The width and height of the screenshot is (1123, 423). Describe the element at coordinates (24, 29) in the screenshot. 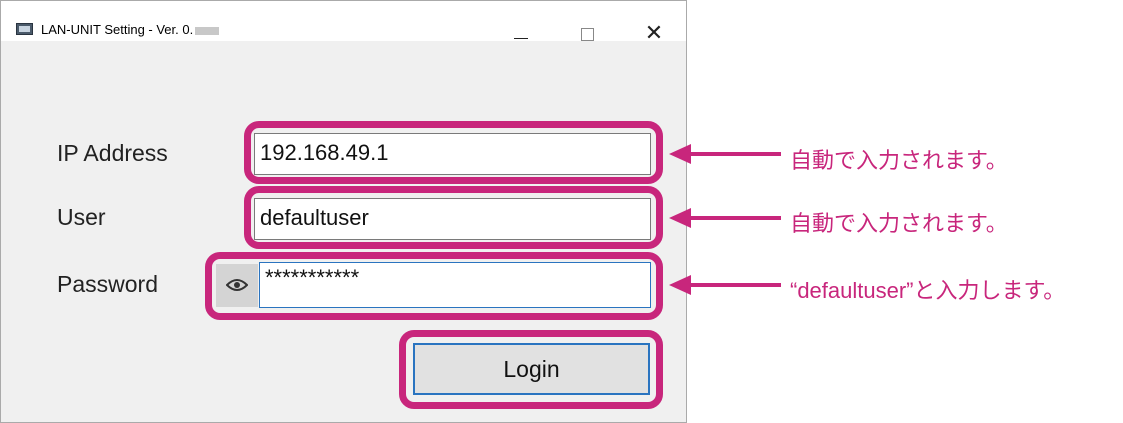

I see `app-icon` at that location.